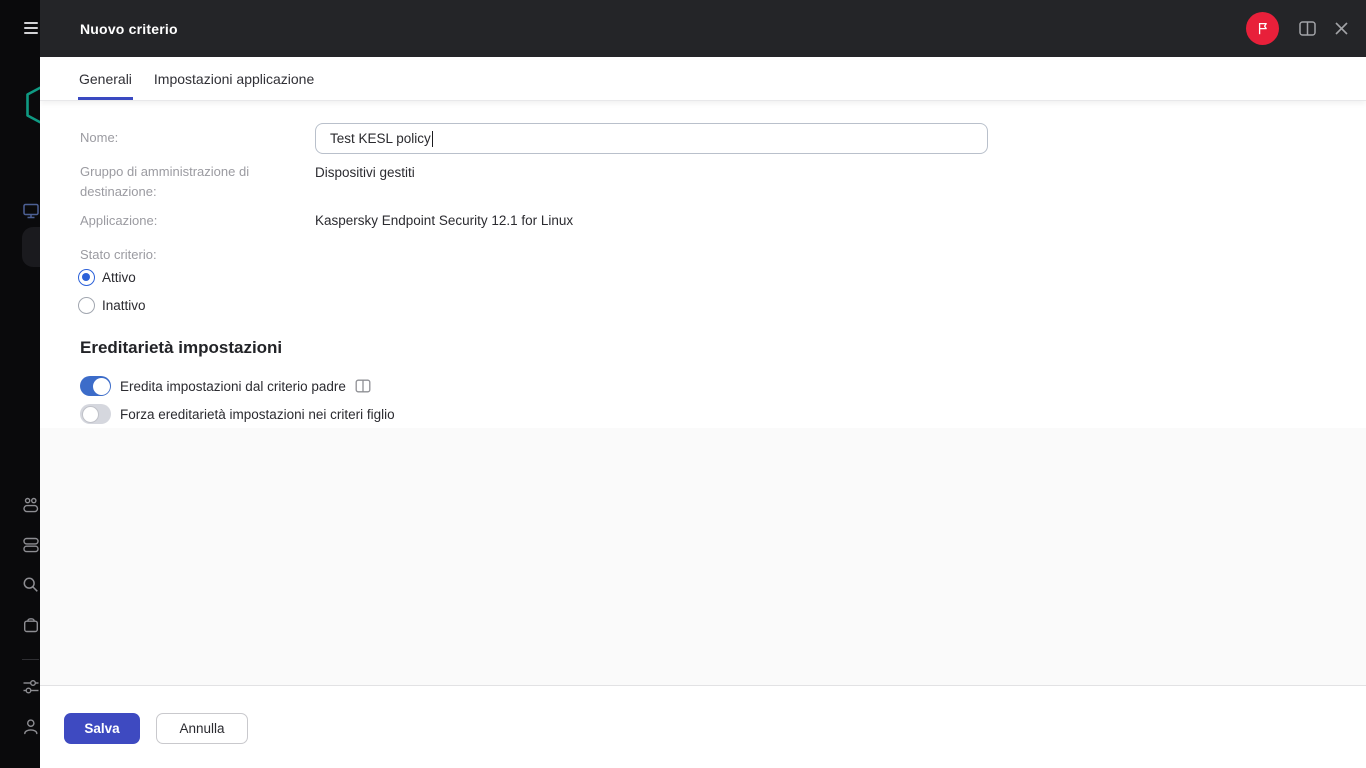 Image resolution: width=1366 pixels, height=768 pixels. Describe the element at coordinates (31, 211) in the screenshot. I see `monitoring-icon` at that location.